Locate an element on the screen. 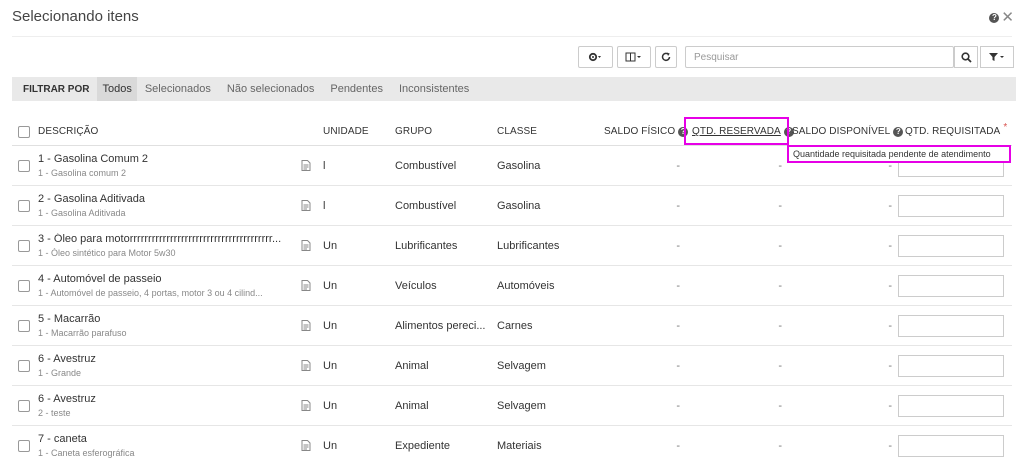  select-all-checkbox is located at coordinates (24, 131).